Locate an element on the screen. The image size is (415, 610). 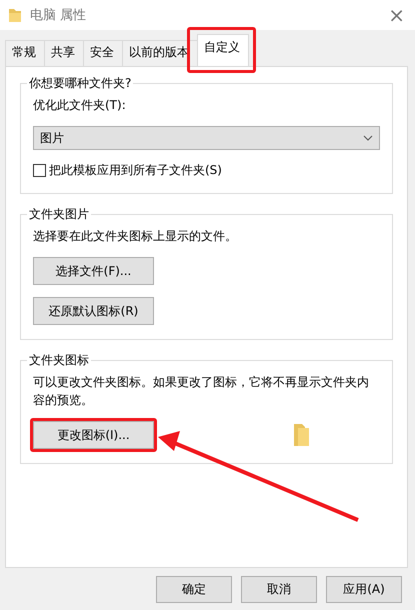
button: 还原默认图标(R) is located at coordinates (93, 311).